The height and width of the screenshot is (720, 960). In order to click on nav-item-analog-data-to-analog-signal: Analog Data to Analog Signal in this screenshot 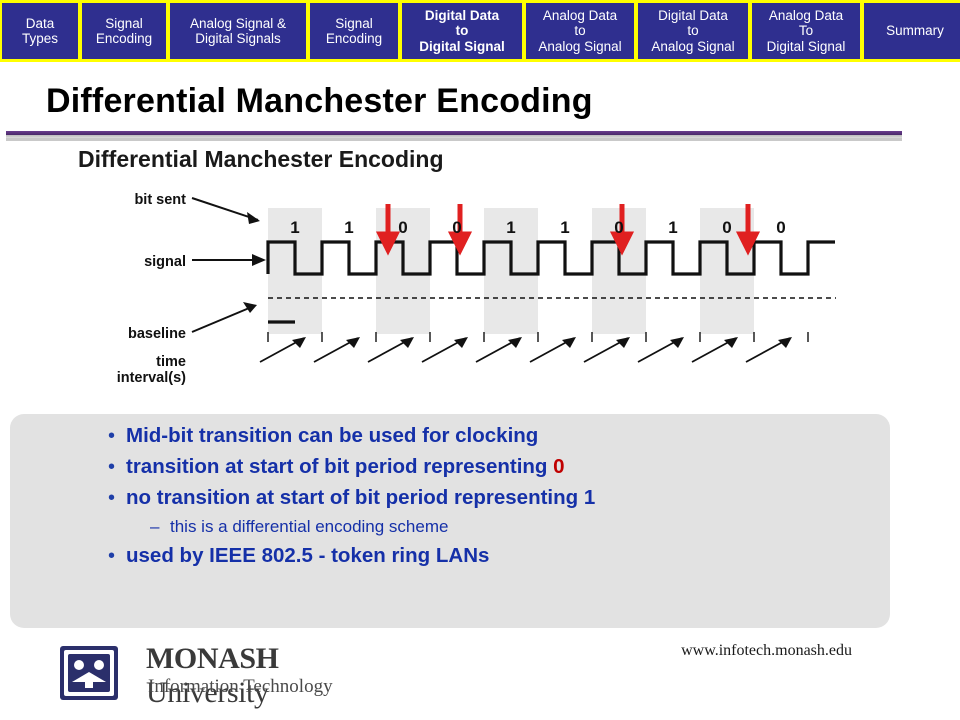, I will do `click(580, 31)`.